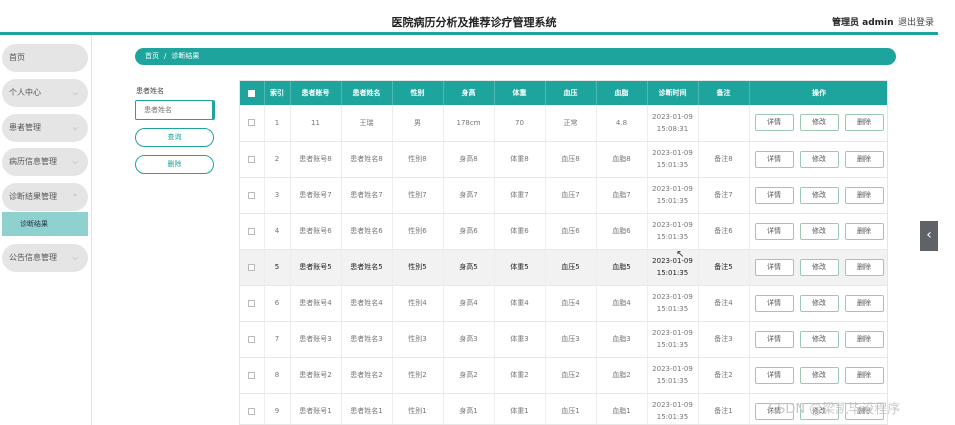 Image resolution: width=955 pixels, height=425 pixels. What do you see at coordinates (916, 21) in the screenshot?
I see `logout-link: 退出登录` at bounding box center [916, 21].